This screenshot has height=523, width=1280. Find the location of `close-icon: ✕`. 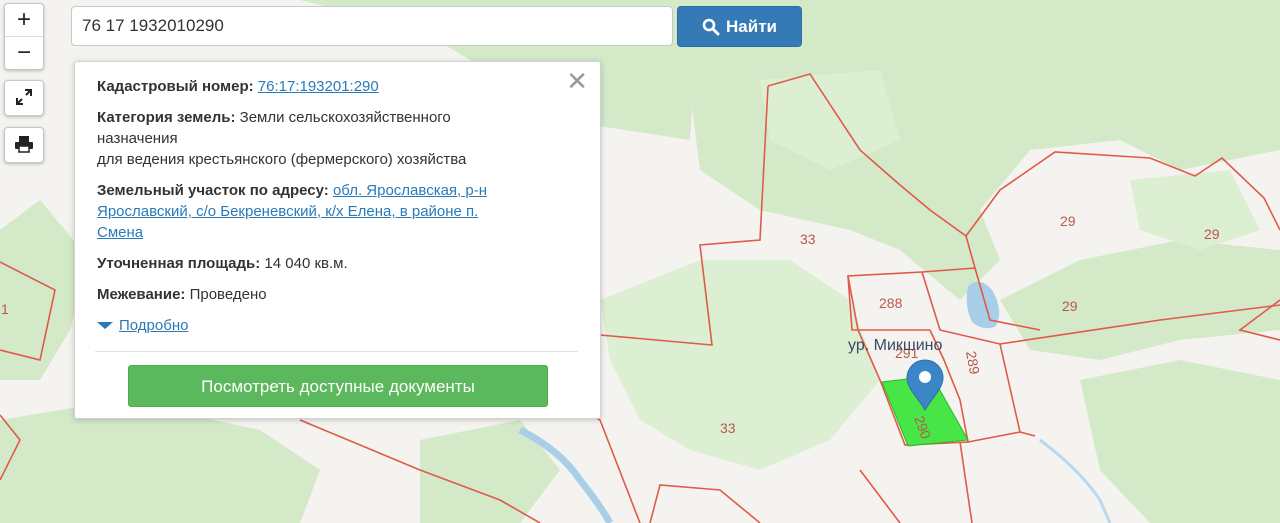

close-icon: ✕ is located at coordinates (577, 81).